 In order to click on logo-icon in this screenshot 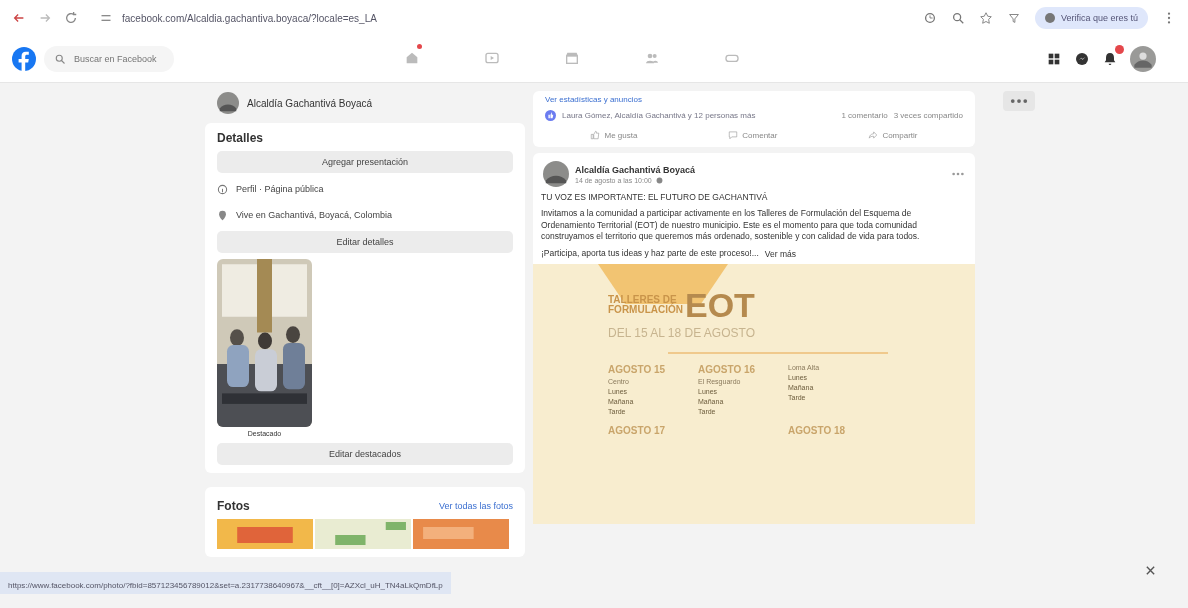, I will do `click(24, 59)`.